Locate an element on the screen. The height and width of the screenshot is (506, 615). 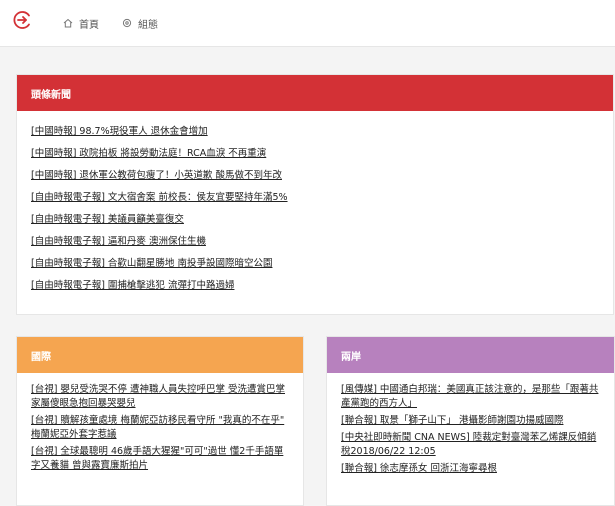
nav-settings: 組態 is located at coordinates (140, 23).